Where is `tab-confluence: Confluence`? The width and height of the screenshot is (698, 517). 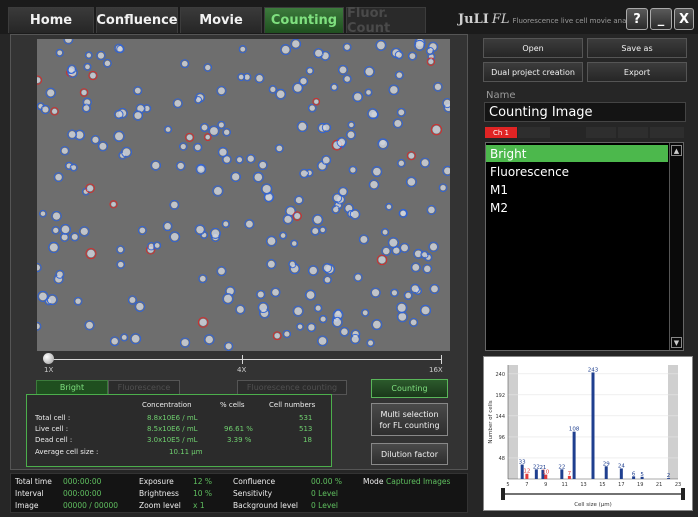
tab-confluence: Confluence is located at coordinates (137, 20).